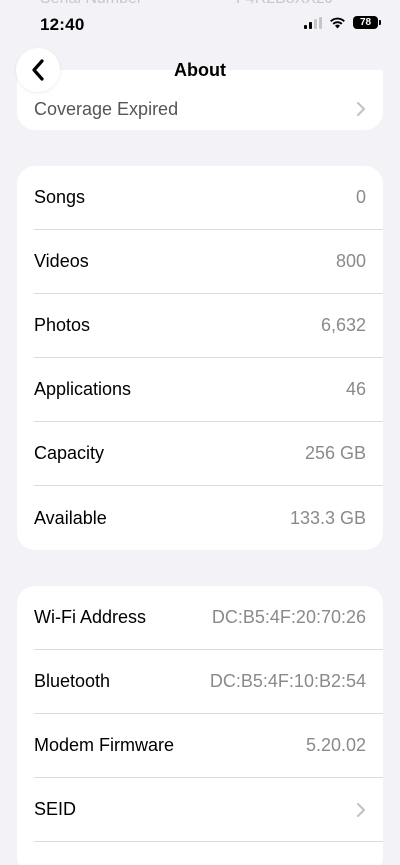 This screenshot has height=865, width=400. I want to click on songs-row: Songs 0, so click(208, 198).